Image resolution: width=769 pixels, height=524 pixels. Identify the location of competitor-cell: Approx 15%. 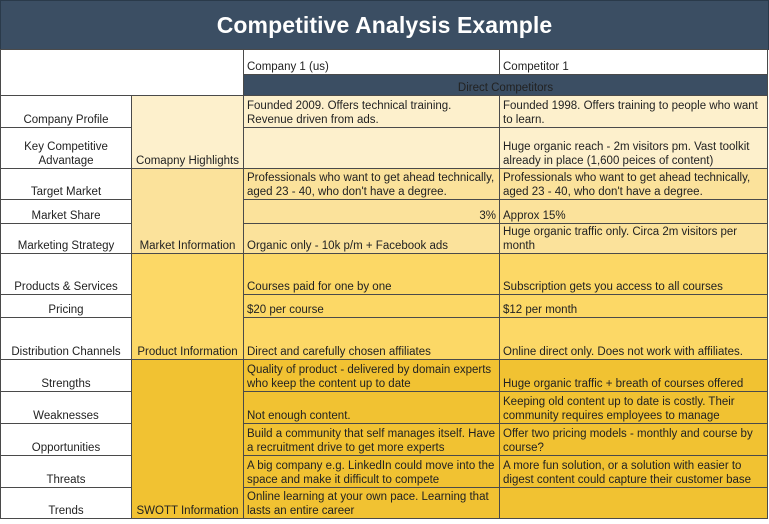
(633, 211).